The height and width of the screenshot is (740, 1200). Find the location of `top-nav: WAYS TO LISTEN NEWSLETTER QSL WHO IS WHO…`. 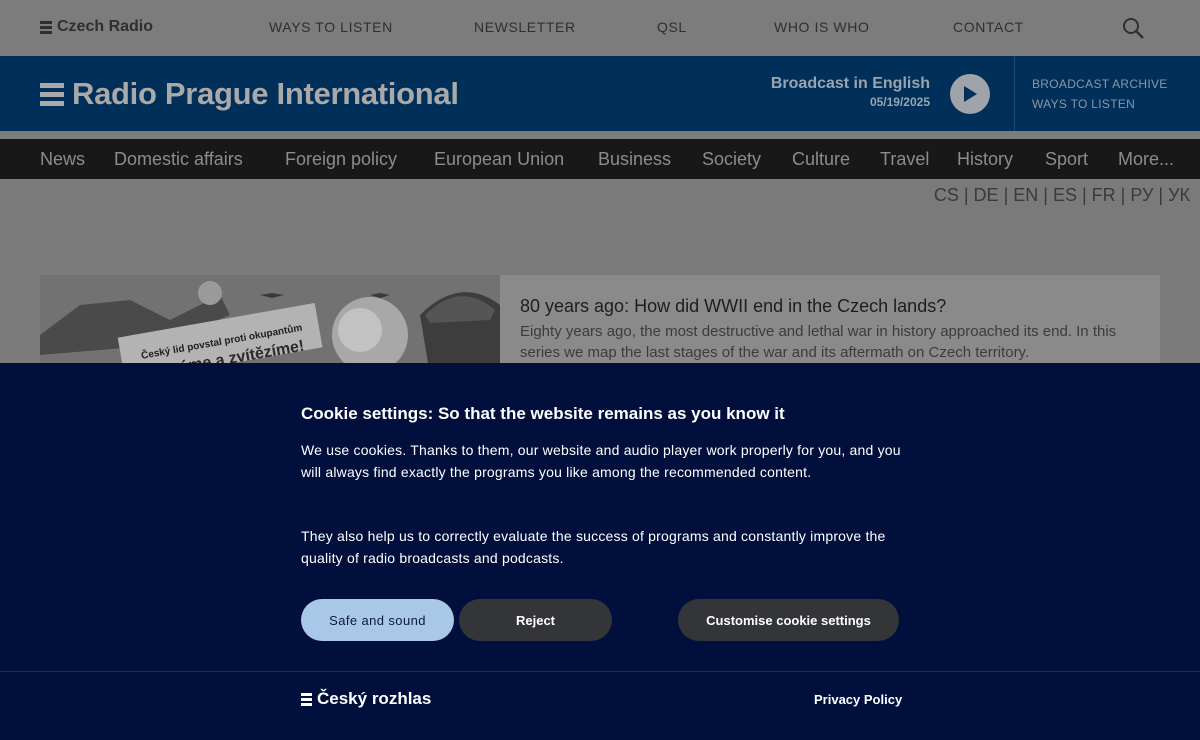

top-nav: WAYS TO LISTEN NEWSLETTER QSL WHO IS WHO… is located at coordinates (600, 28).